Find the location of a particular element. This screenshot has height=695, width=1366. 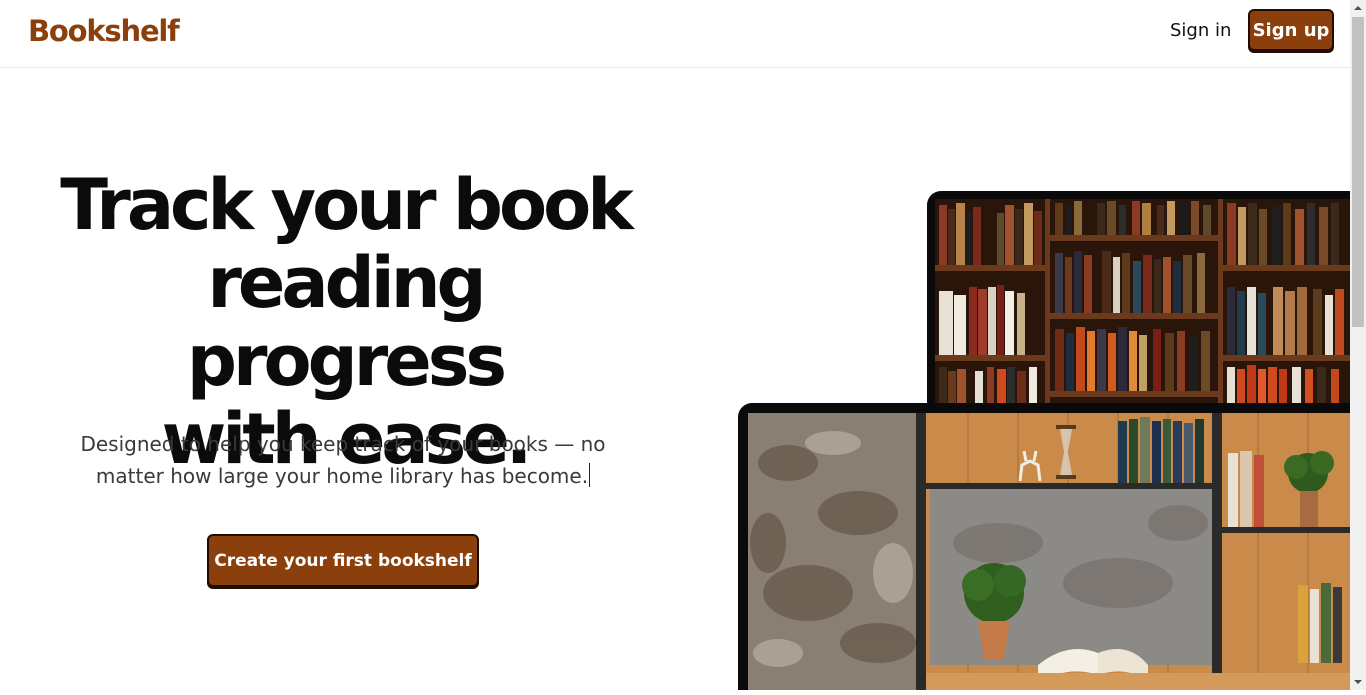

headline-line: reading progress is located at coordinates (346, 322).